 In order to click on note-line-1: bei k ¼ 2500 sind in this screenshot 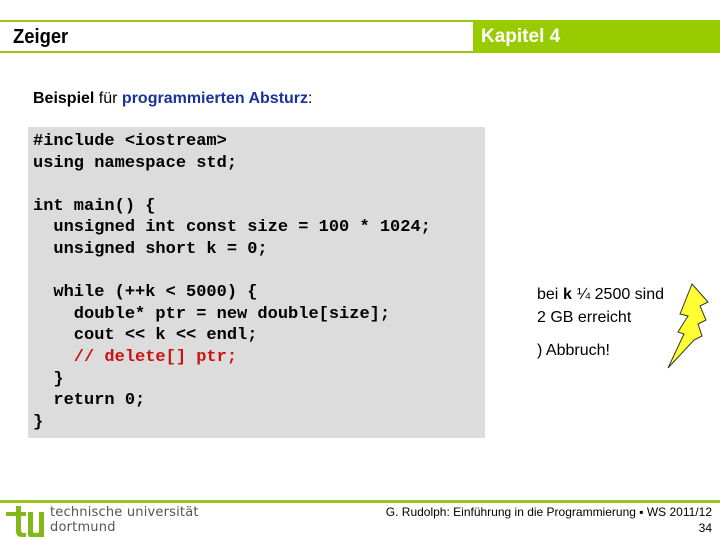, I will do `click(600, 295)`.